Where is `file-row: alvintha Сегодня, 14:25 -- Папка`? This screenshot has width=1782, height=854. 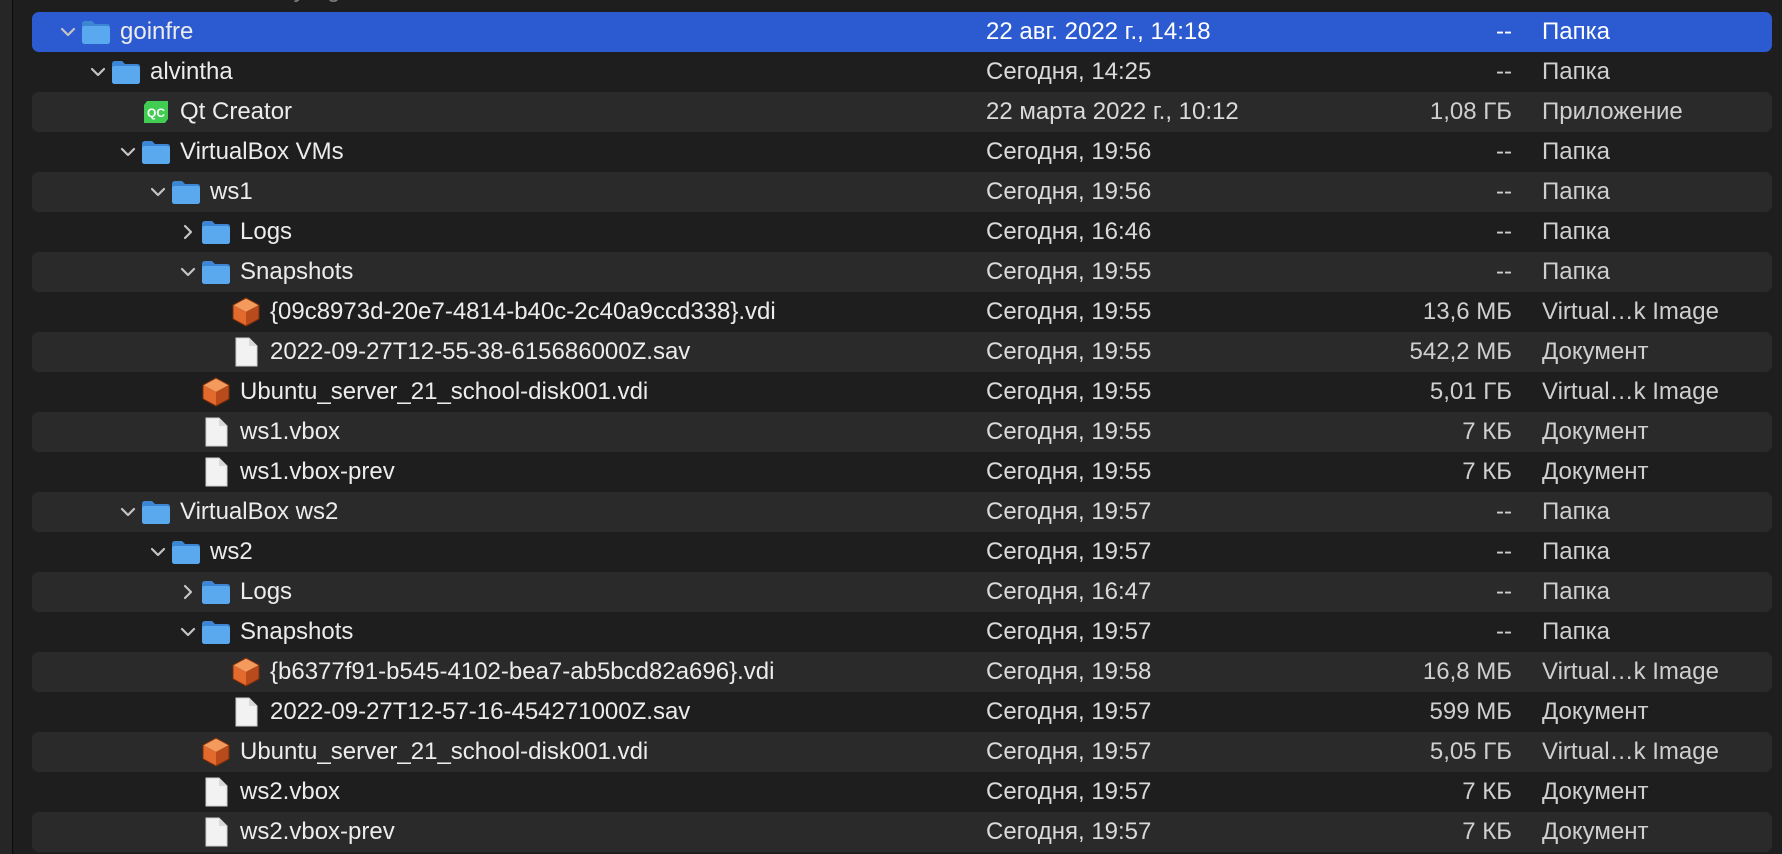
file-row: alvintha Сегодня, 14:25 -- Папка is located at coordinates (902, 72).